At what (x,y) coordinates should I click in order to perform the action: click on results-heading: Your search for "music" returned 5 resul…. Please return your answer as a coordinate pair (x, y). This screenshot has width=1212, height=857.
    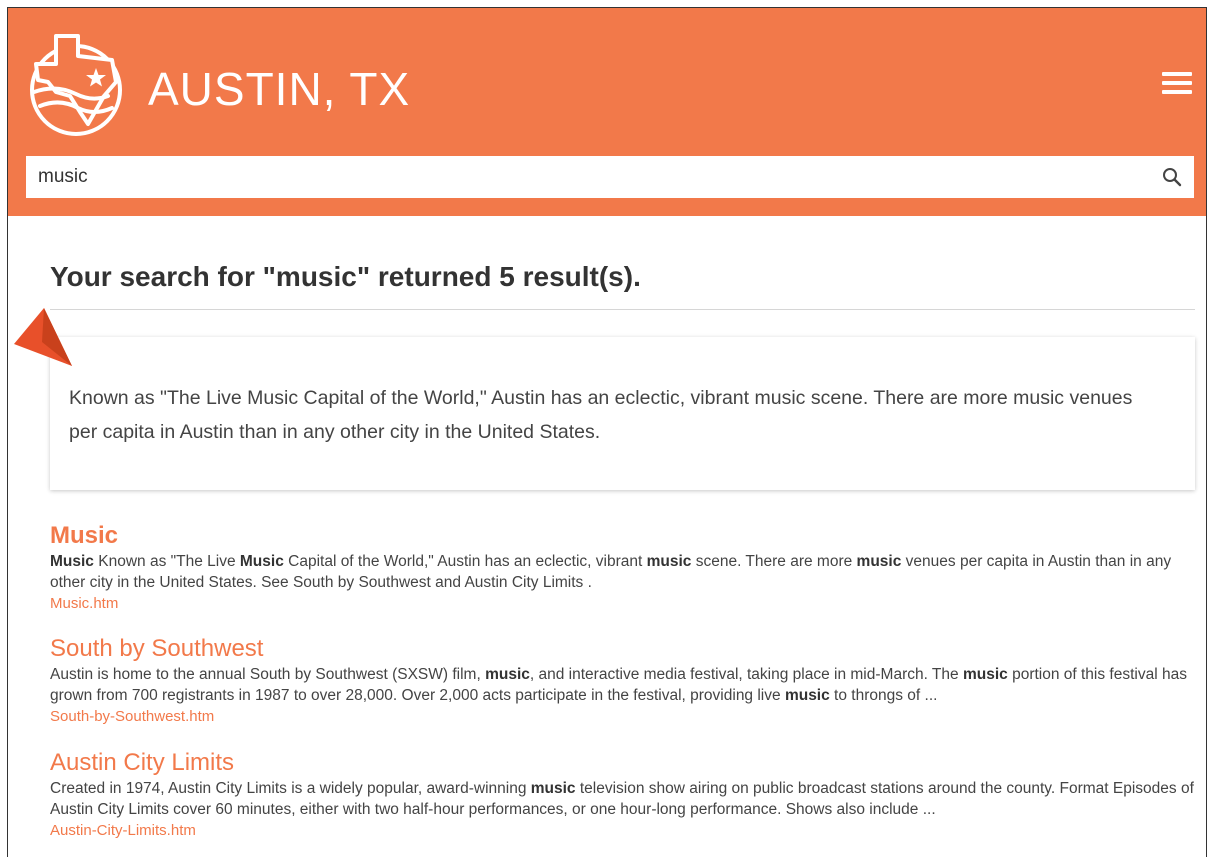
    Looking at the image, I should click on (345, 276).